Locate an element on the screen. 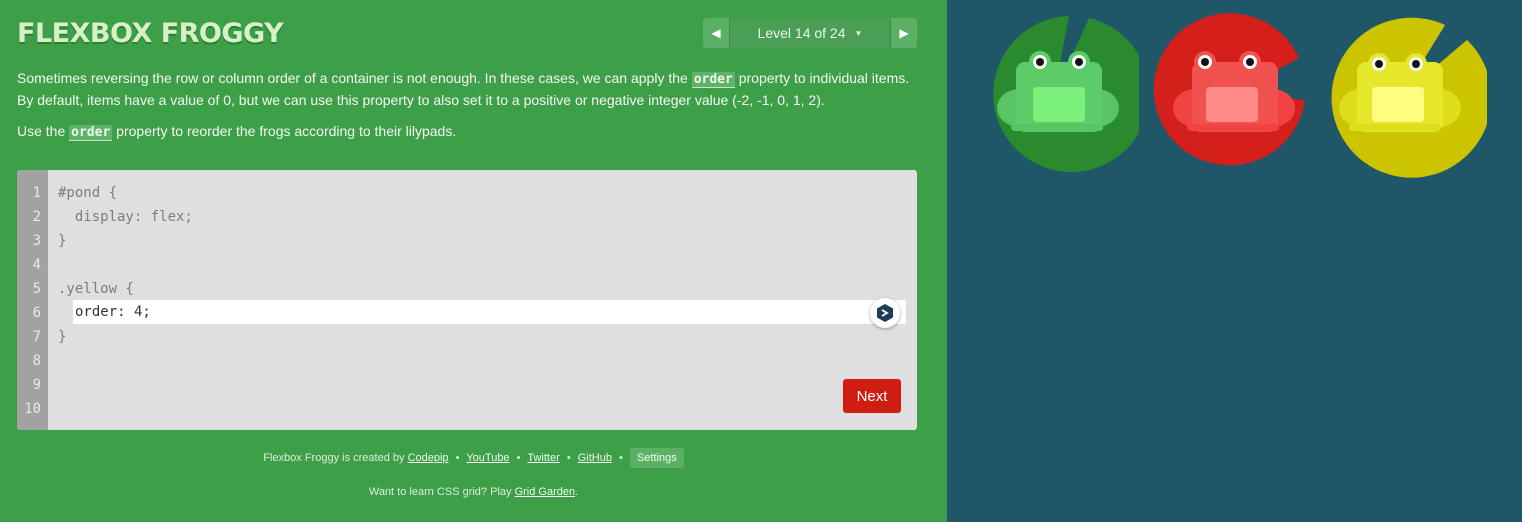 Image resolution: width=1522 pixels, height=522 pixels. youtube-link: YouTube is located at coordinates (487, 458).